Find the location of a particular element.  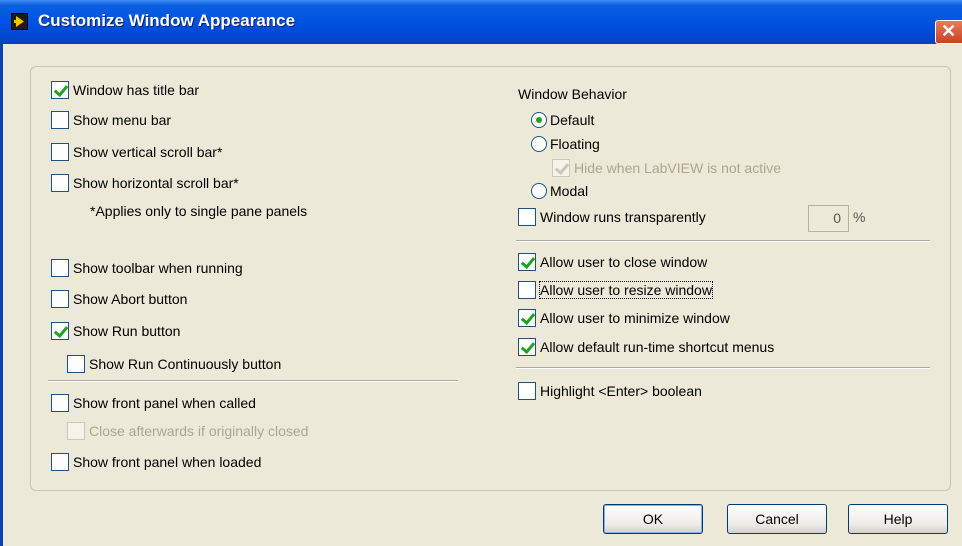

labview-app-icon is located at coordinates (19, 21).